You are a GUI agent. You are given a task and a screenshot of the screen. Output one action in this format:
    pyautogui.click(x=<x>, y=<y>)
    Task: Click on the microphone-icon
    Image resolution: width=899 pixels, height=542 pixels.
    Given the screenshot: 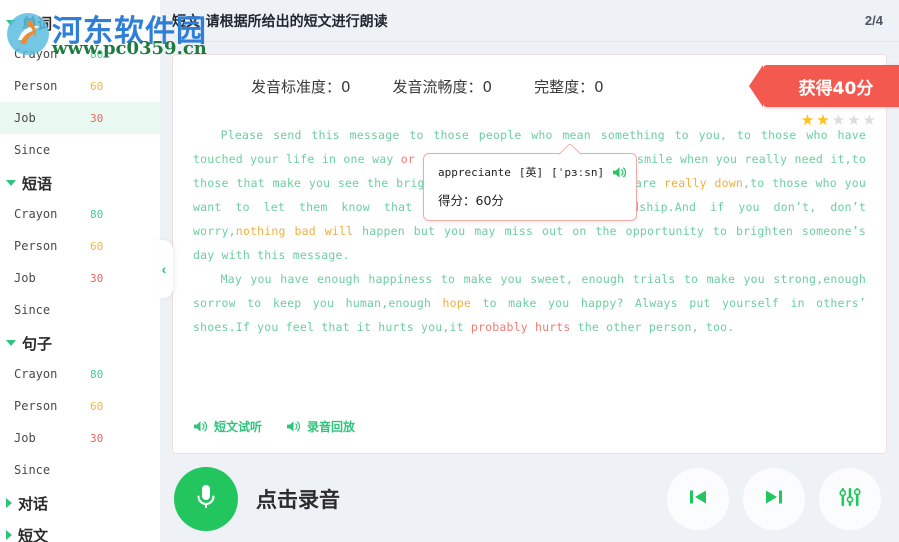 What is the action you would take?
    pyautogui.click(x=206, y=499)
    